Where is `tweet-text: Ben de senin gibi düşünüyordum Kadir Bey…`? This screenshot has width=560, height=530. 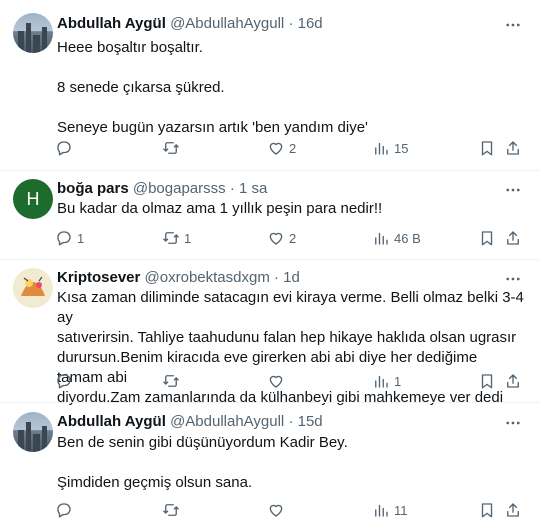 tweet-text: Ben de senin gibi düşünüyordum Kadir Bey… is located at coordinates (292, 463).